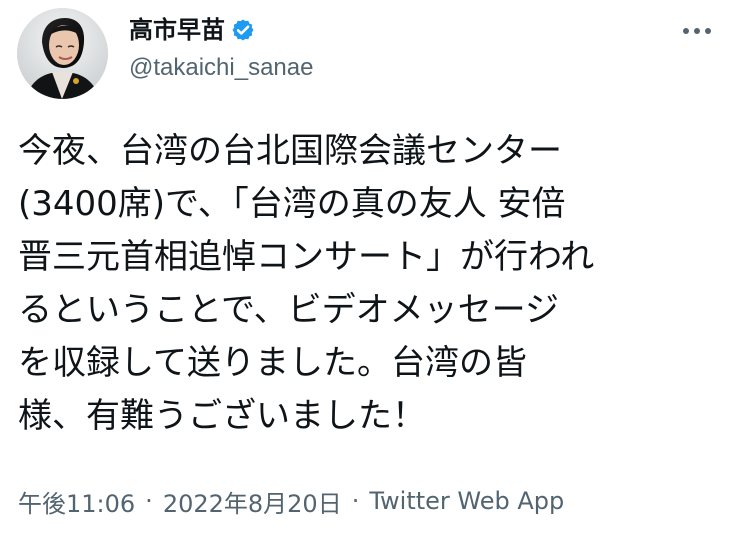 The image size is (734, 538). Describe the element at coordinates (369, 68) in the screenshot. I see `author-handle: @takaichi_sanae` at that location.